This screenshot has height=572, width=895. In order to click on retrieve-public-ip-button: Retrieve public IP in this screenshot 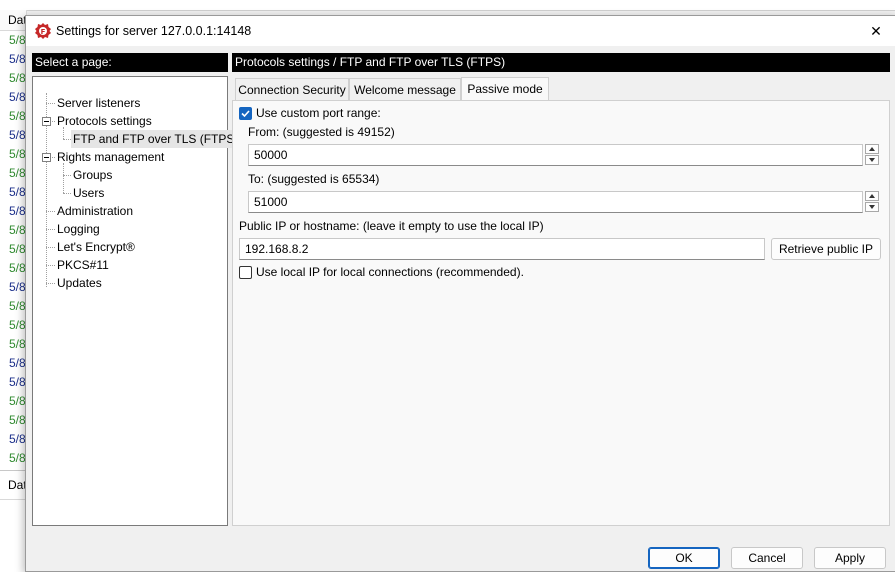, I will do `click(826, 249)`.